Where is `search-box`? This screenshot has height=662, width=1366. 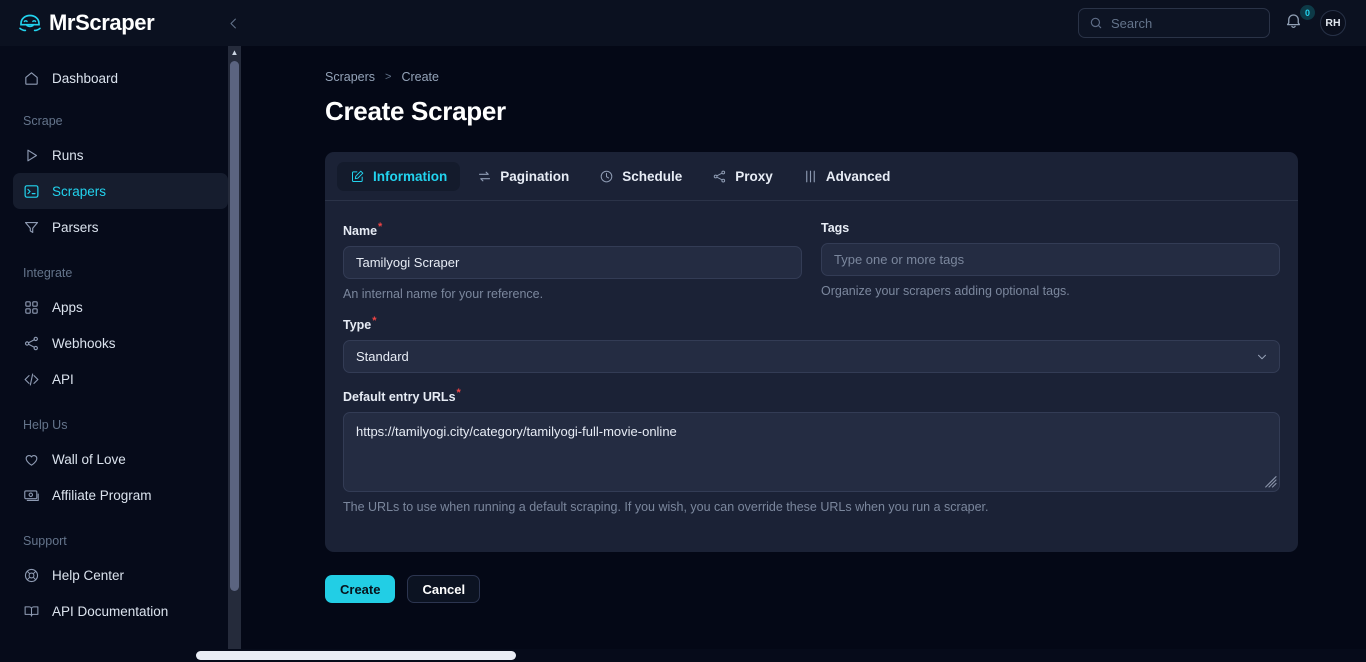 search-box is located at coordinates (1174, 23).